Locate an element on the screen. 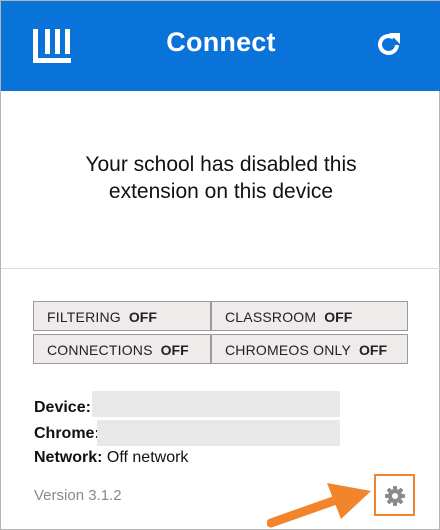 The height and width of the screenshot is (530, 440). status-label: CHROMEOS ONLY is located at coordinates (288, 350).